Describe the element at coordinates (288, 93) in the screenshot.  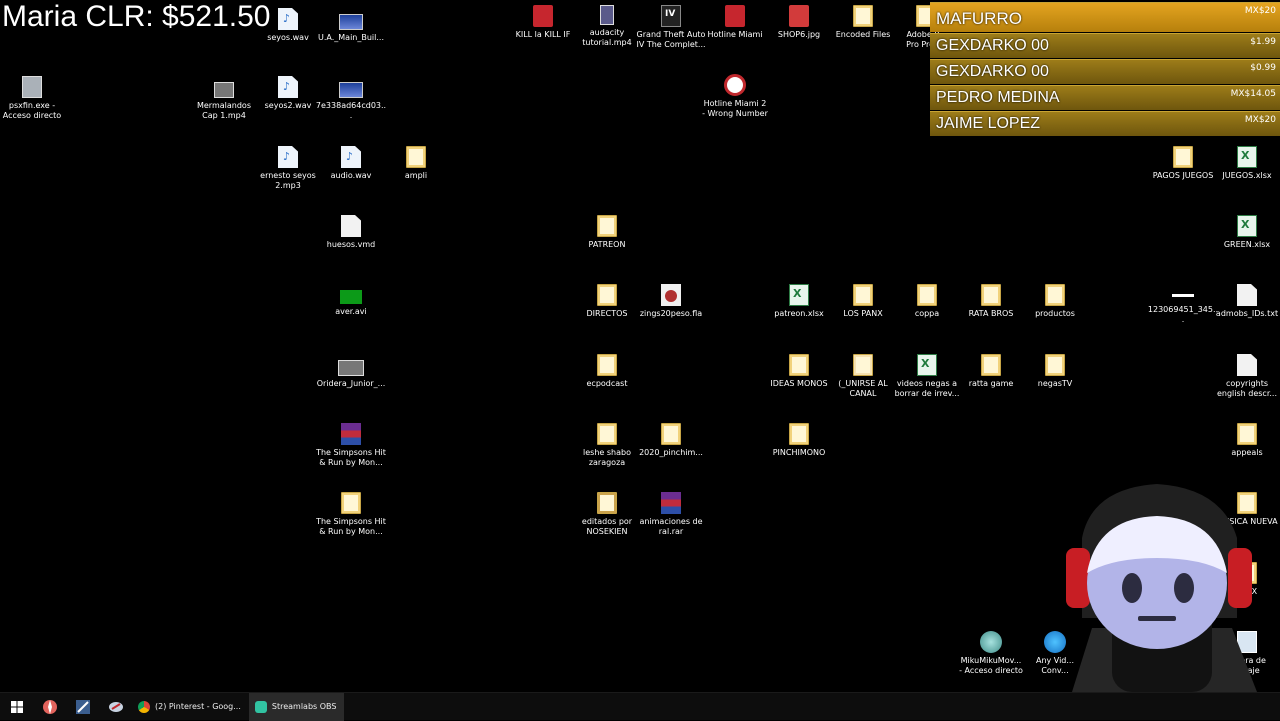
I see `desktop-icon-seyos2: seyos2.wav` at that location.